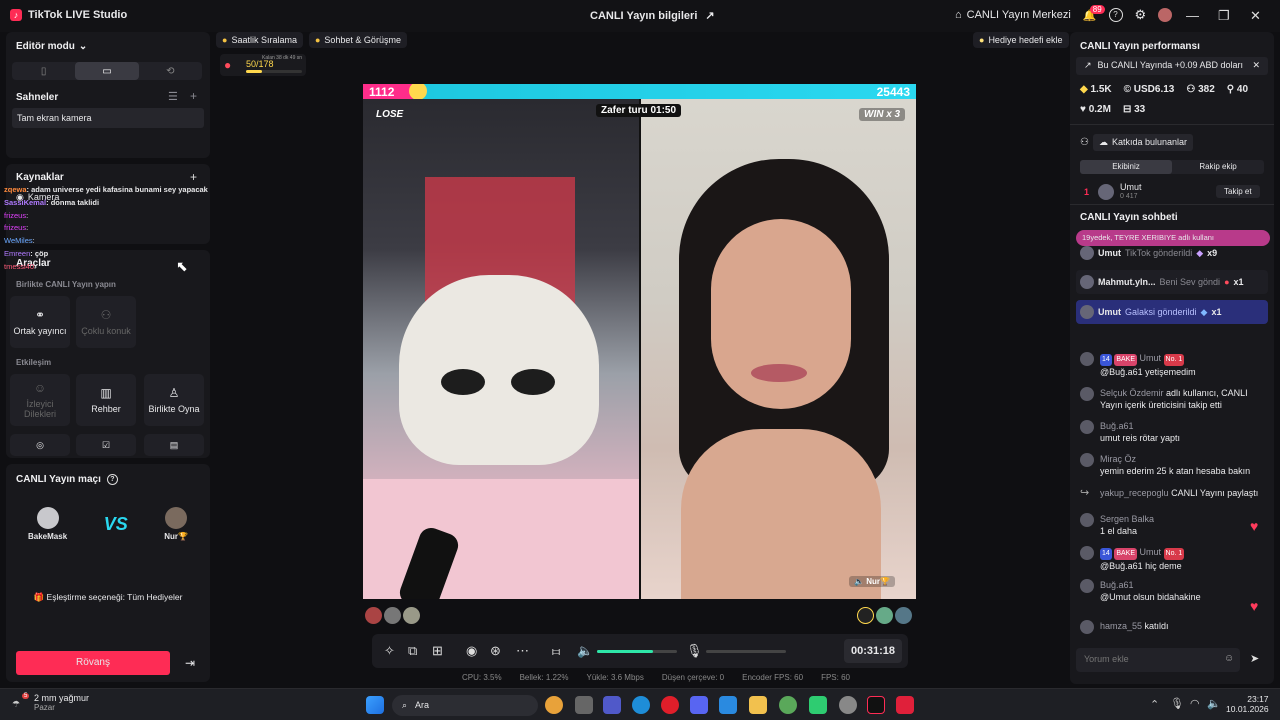 The image size is (1280, 720). I want to click on user-settings-icon: ⚇, so click(1084, 142).